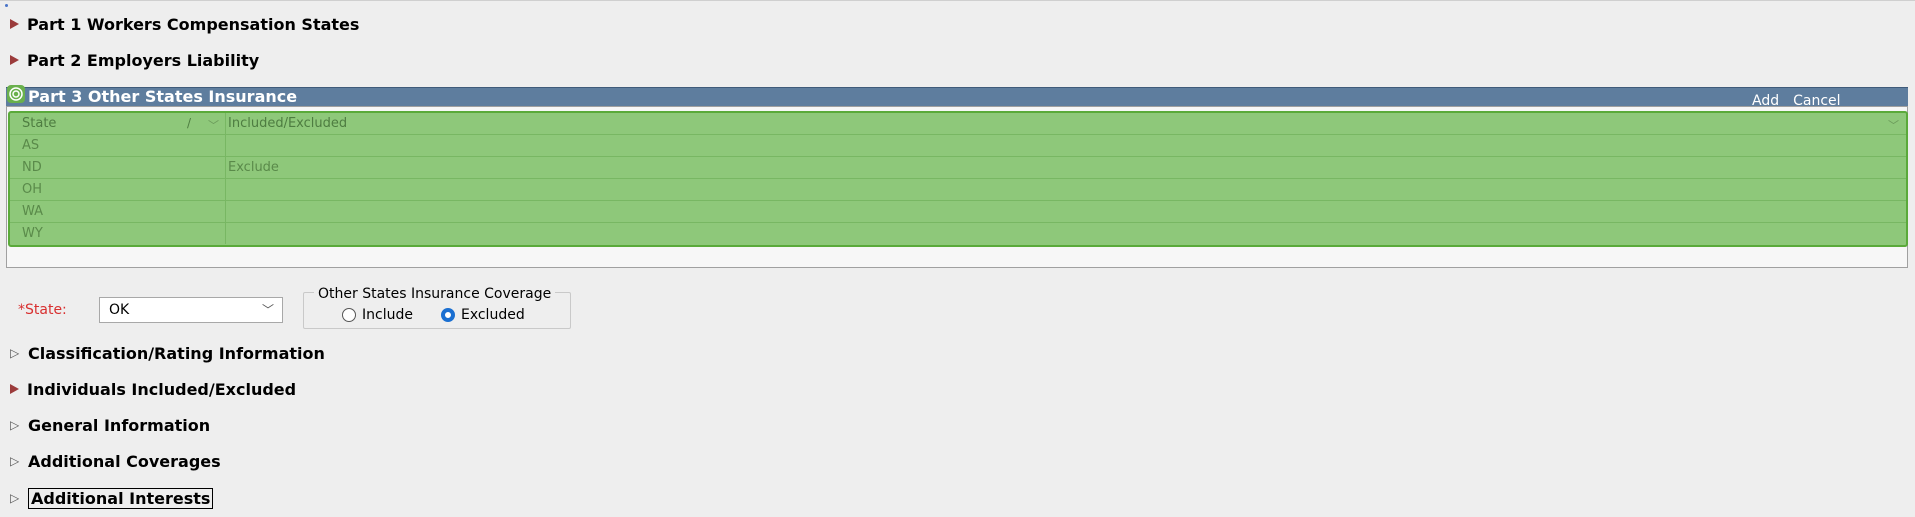  Describe the element at coordinates (958, 212) in the screenshot. I see `table-row: WA` at that location.